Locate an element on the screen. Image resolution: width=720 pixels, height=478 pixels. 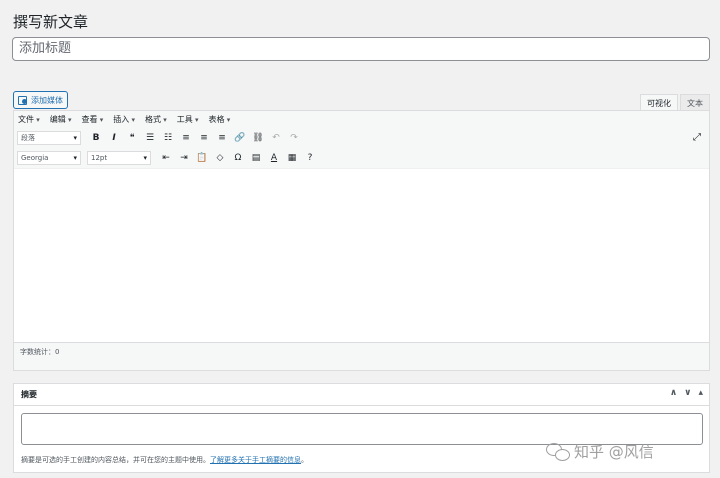
post-title-input: 添加标题 is located at coordinates (361, 49).